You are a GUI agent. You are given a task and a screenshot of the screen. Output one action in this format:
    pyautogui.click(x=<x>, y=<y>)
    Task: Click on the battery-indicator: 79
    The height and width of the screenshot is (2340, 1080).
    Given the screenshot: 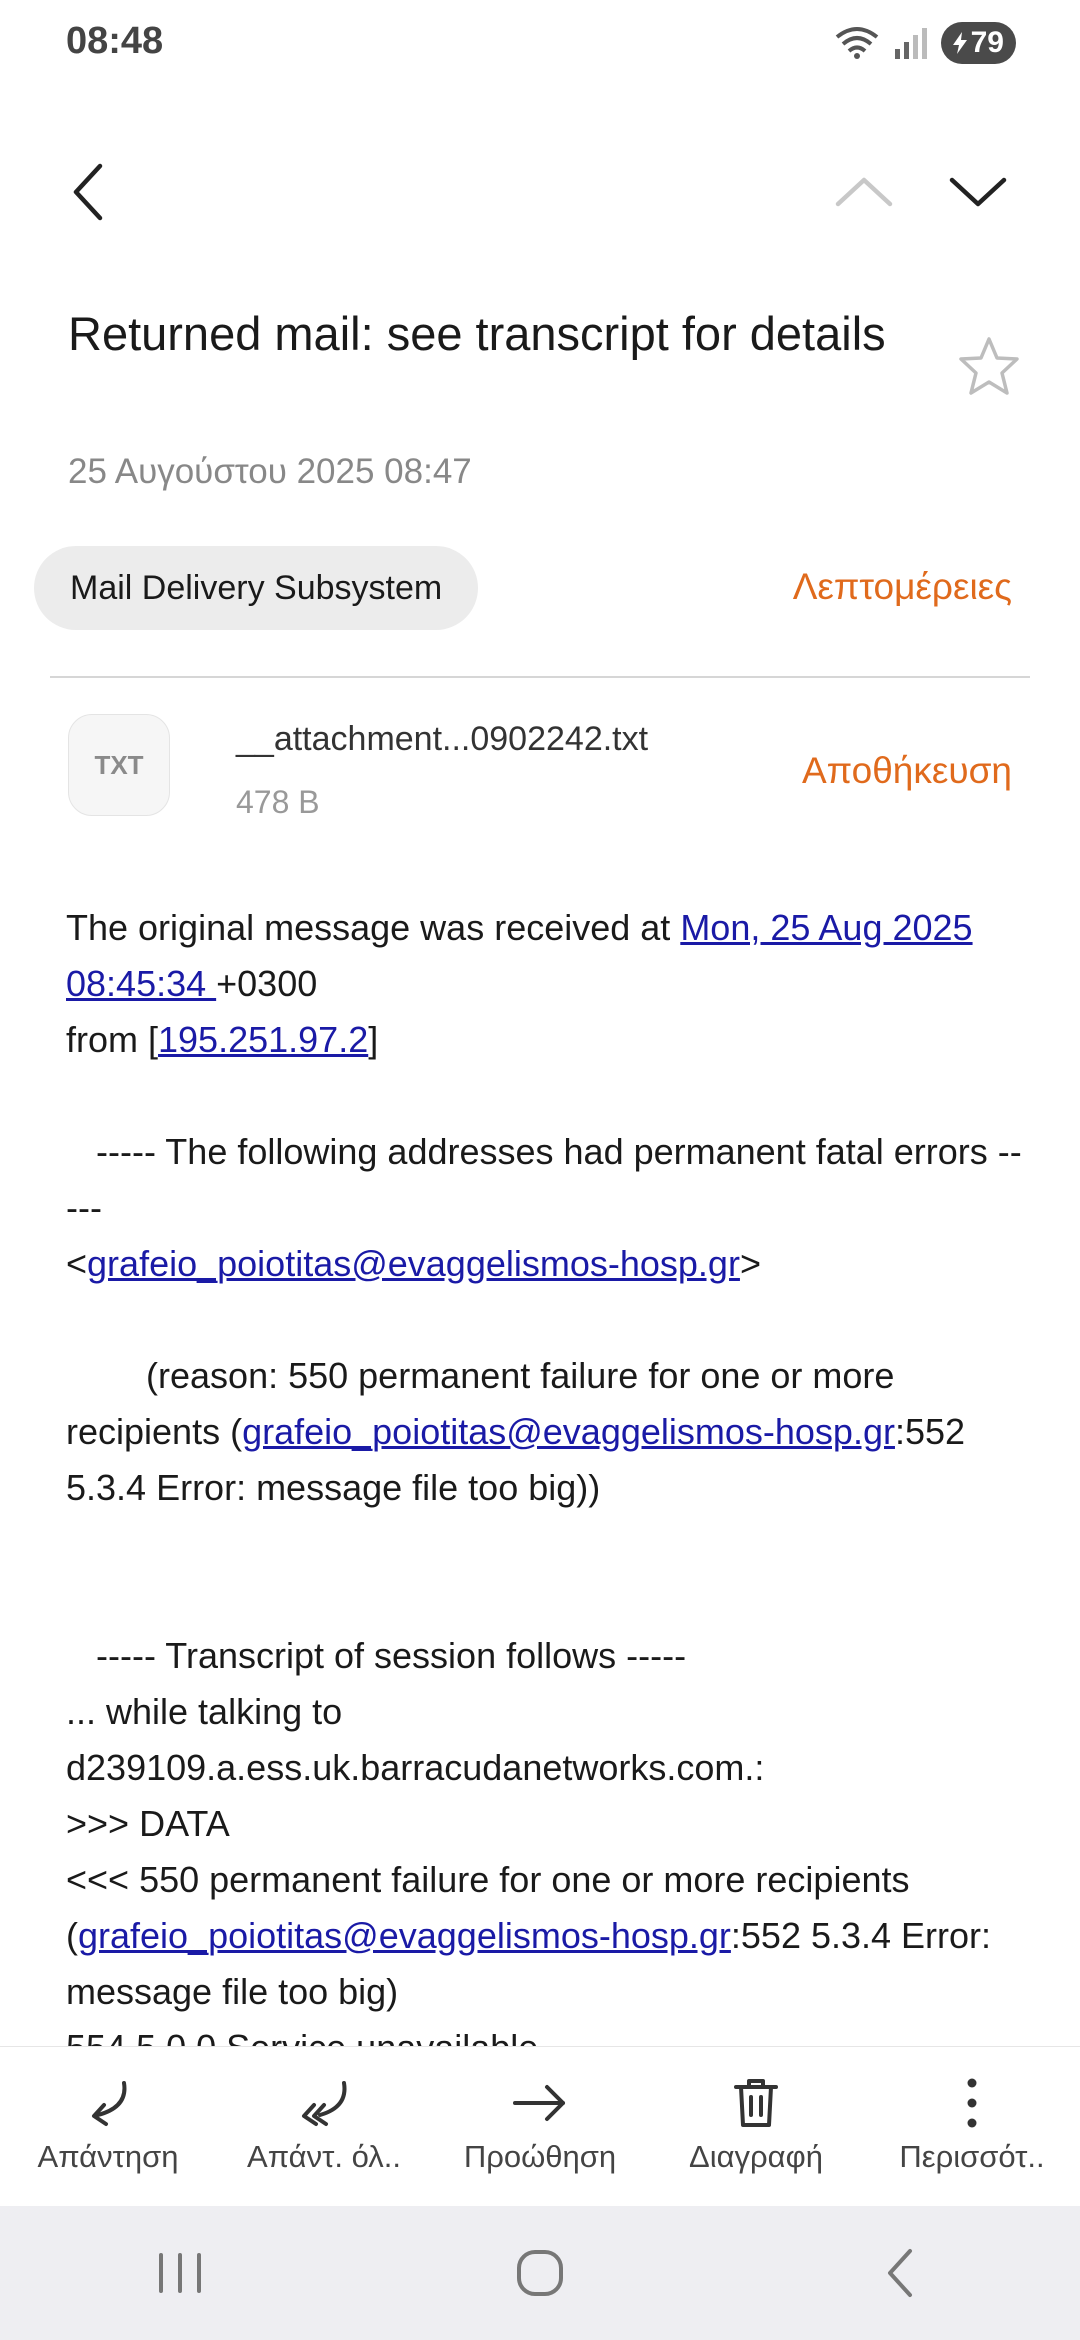 What is the action you would take?
    pyautogui.click(x=978, y=43)
    